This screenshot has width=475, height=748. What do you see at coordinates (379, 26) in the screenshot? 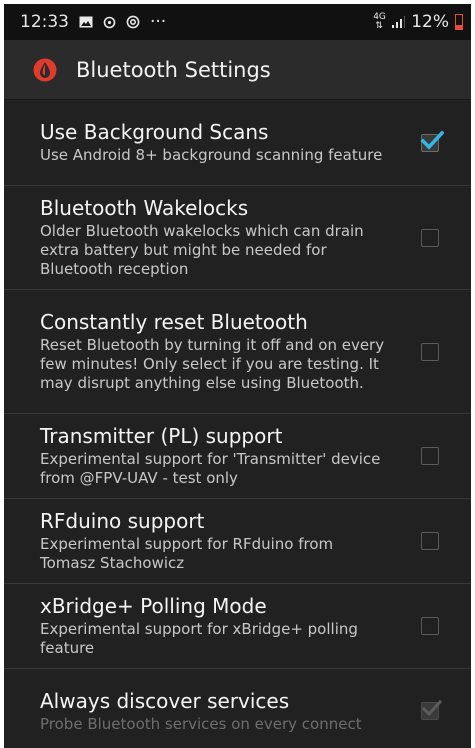
I see `network-activity-label: ⇅` at bounding box center [379, 26].